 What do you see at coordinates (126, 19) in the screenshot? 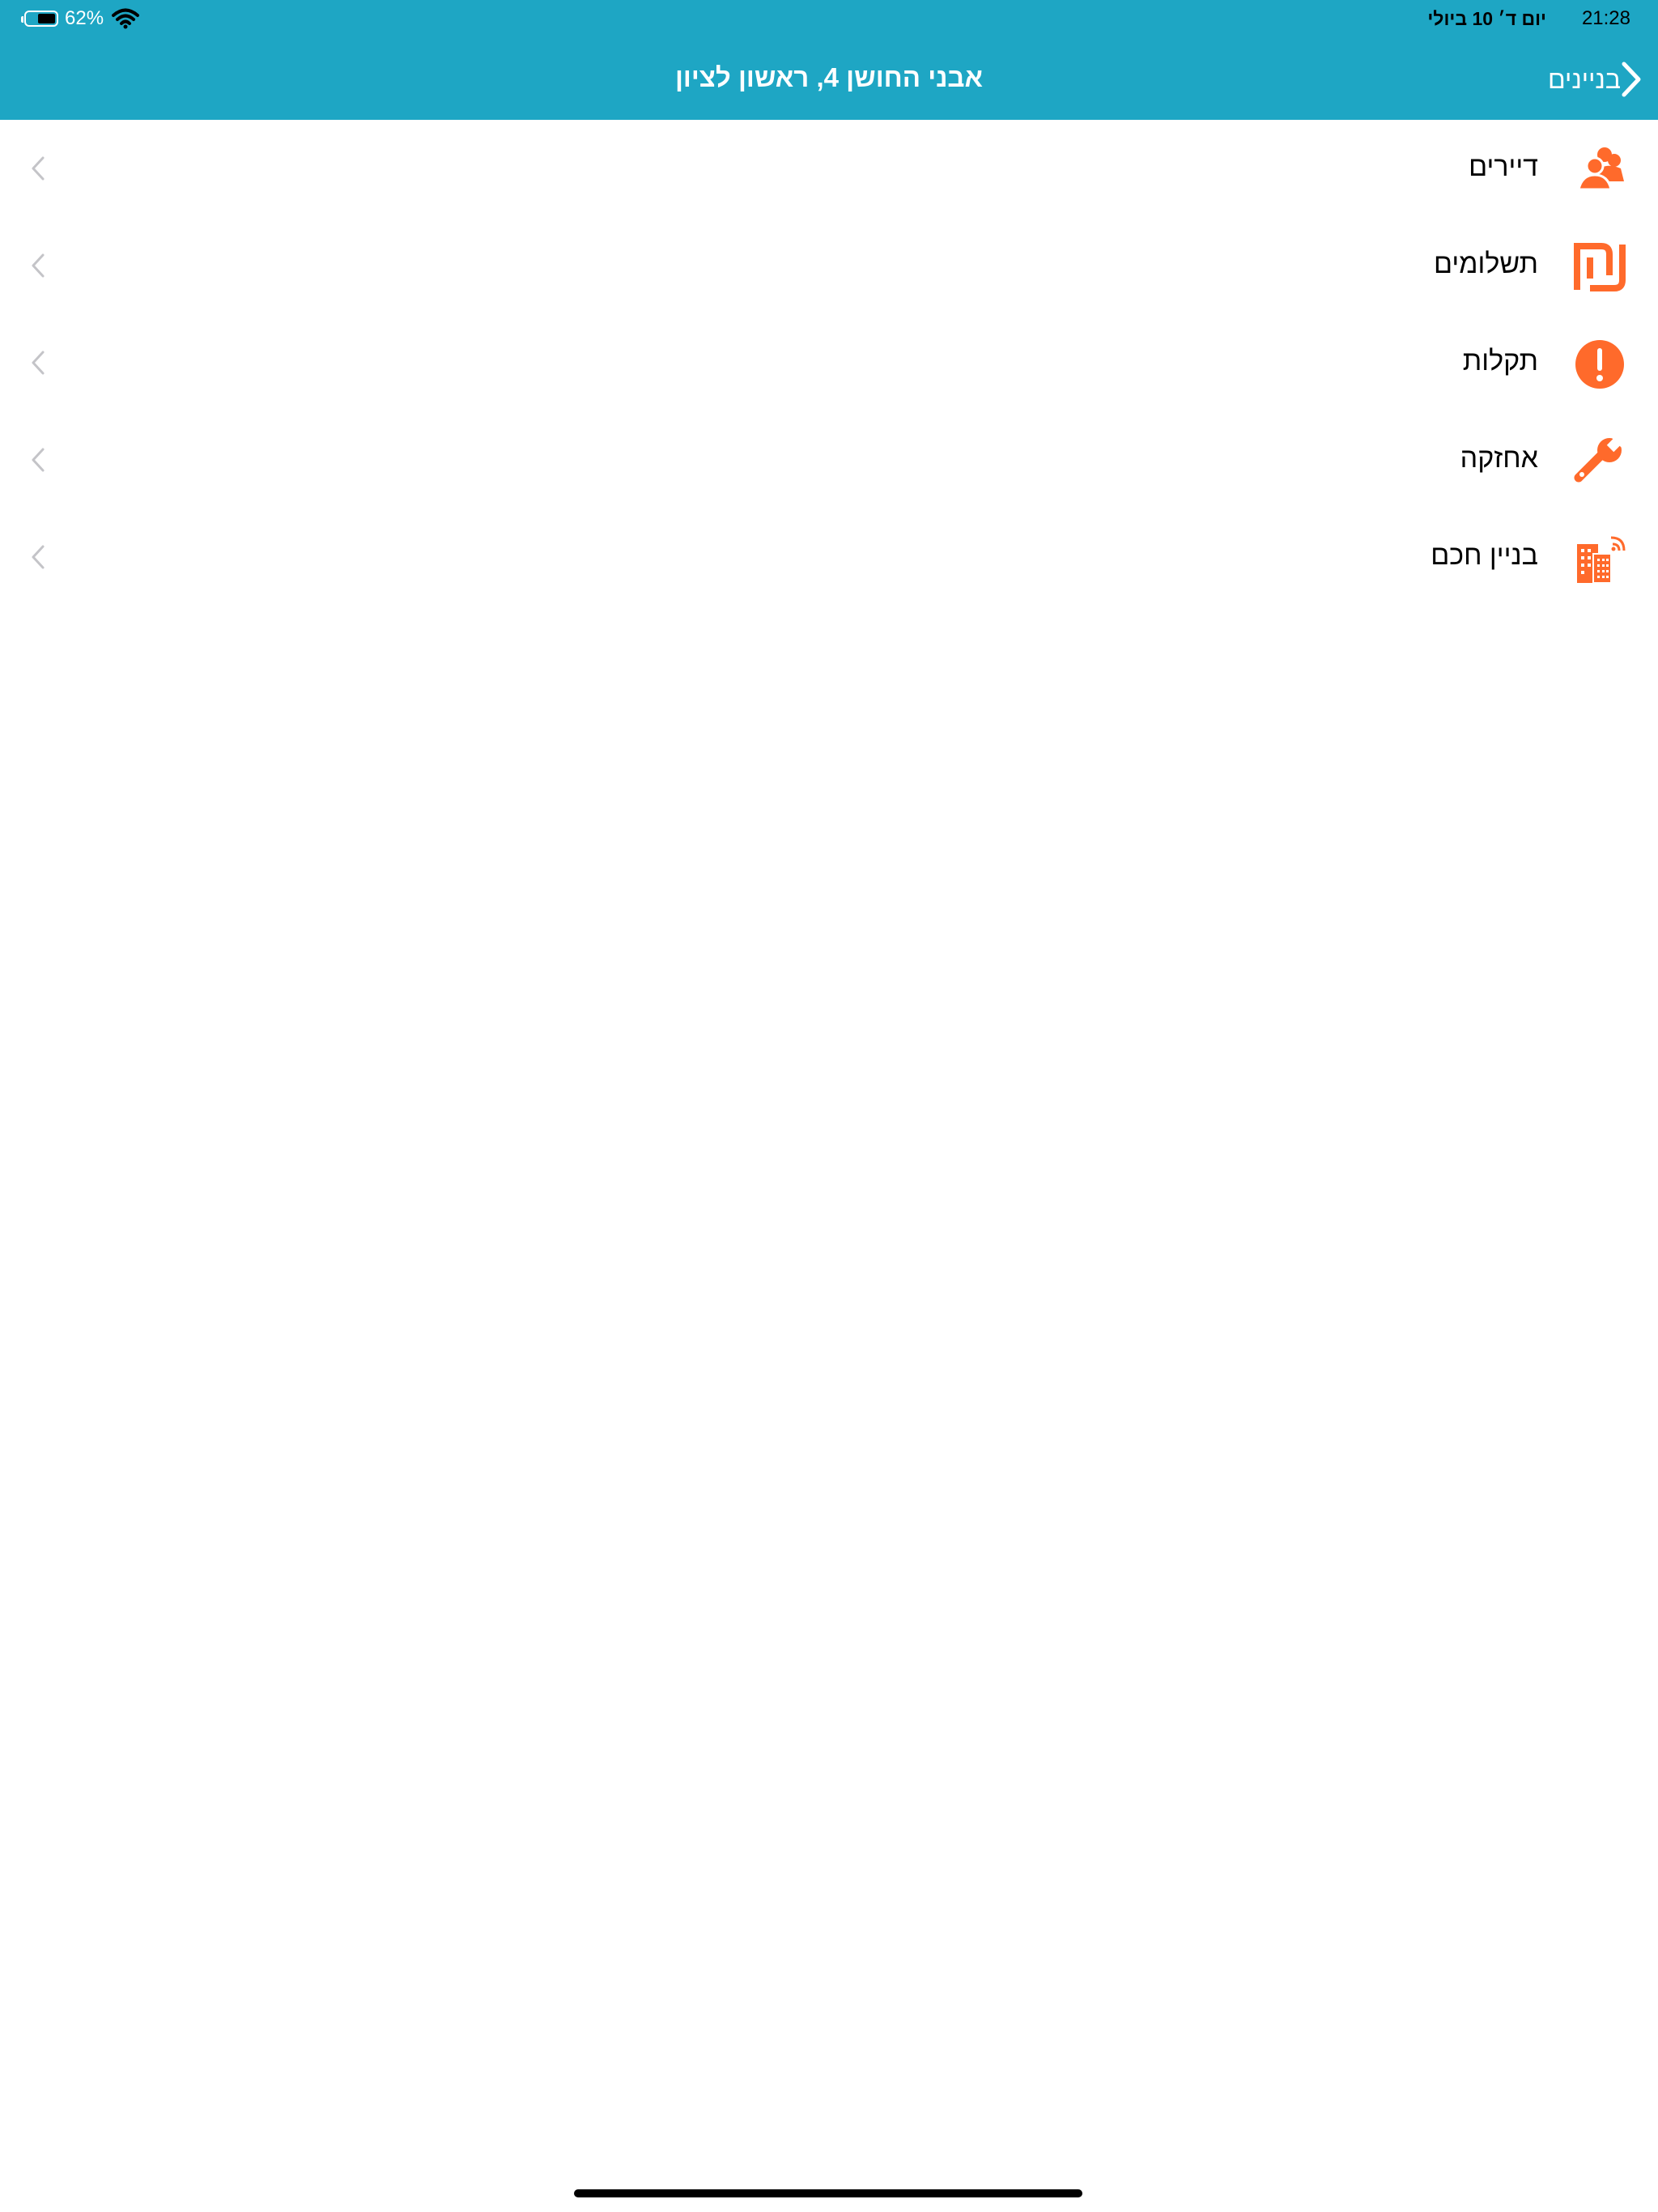
I see `wifi-icon` at bounding box center [126, 19].